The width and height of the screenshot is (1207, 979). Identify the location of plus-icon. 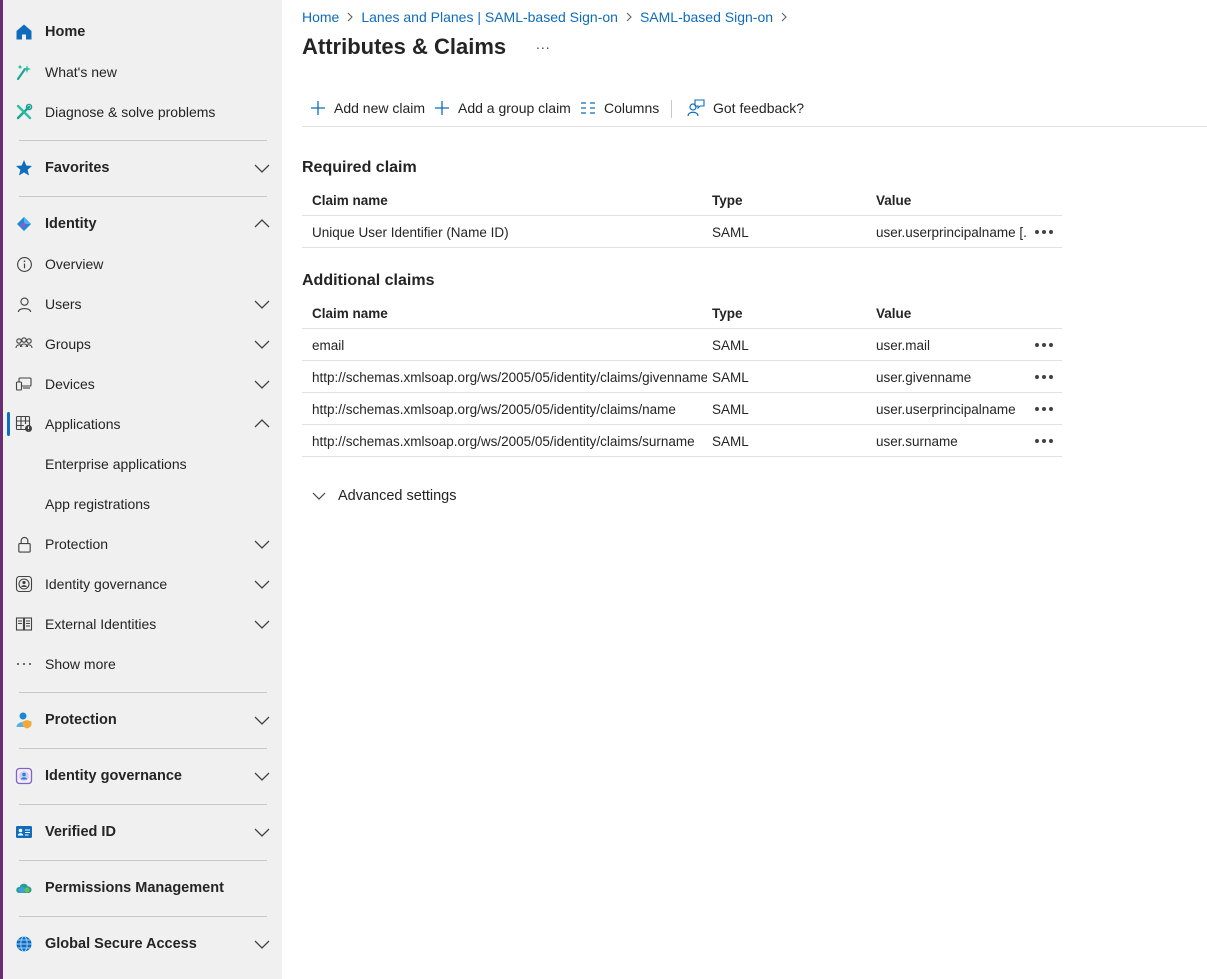
(318, 108).